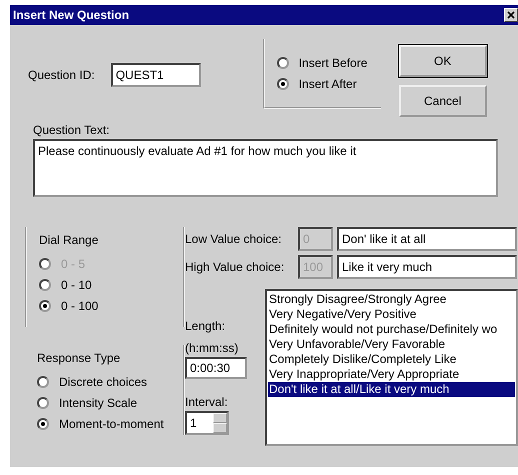 The image size is (518, 475). I want to click on length-field: 0:00:30, so click(216, 368).